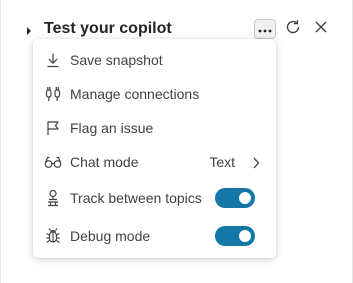 The width and height of the screenshot is (353, 283). Describe the element at coordinates (235, 236) in the screenshot. I see `debug-mode-toggle` at that location.